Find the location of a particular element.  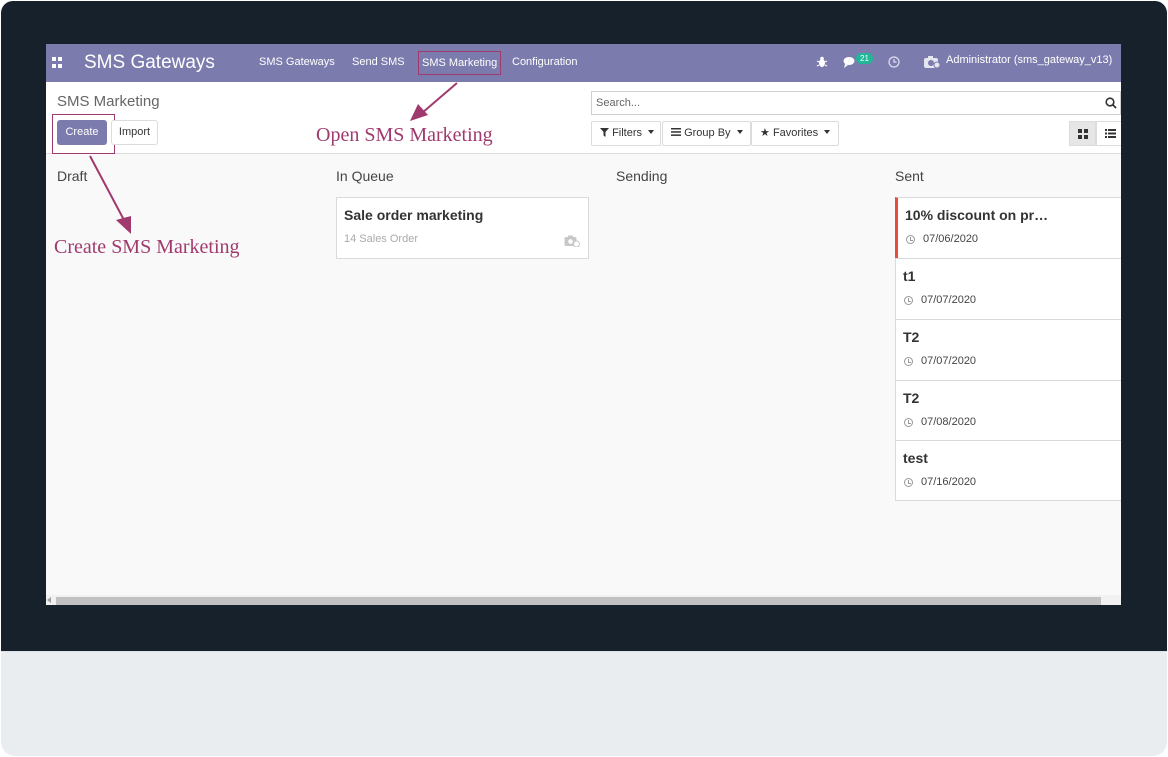

menu-sms-gateways: SMS Gateways is located at coordinates (297, 62).